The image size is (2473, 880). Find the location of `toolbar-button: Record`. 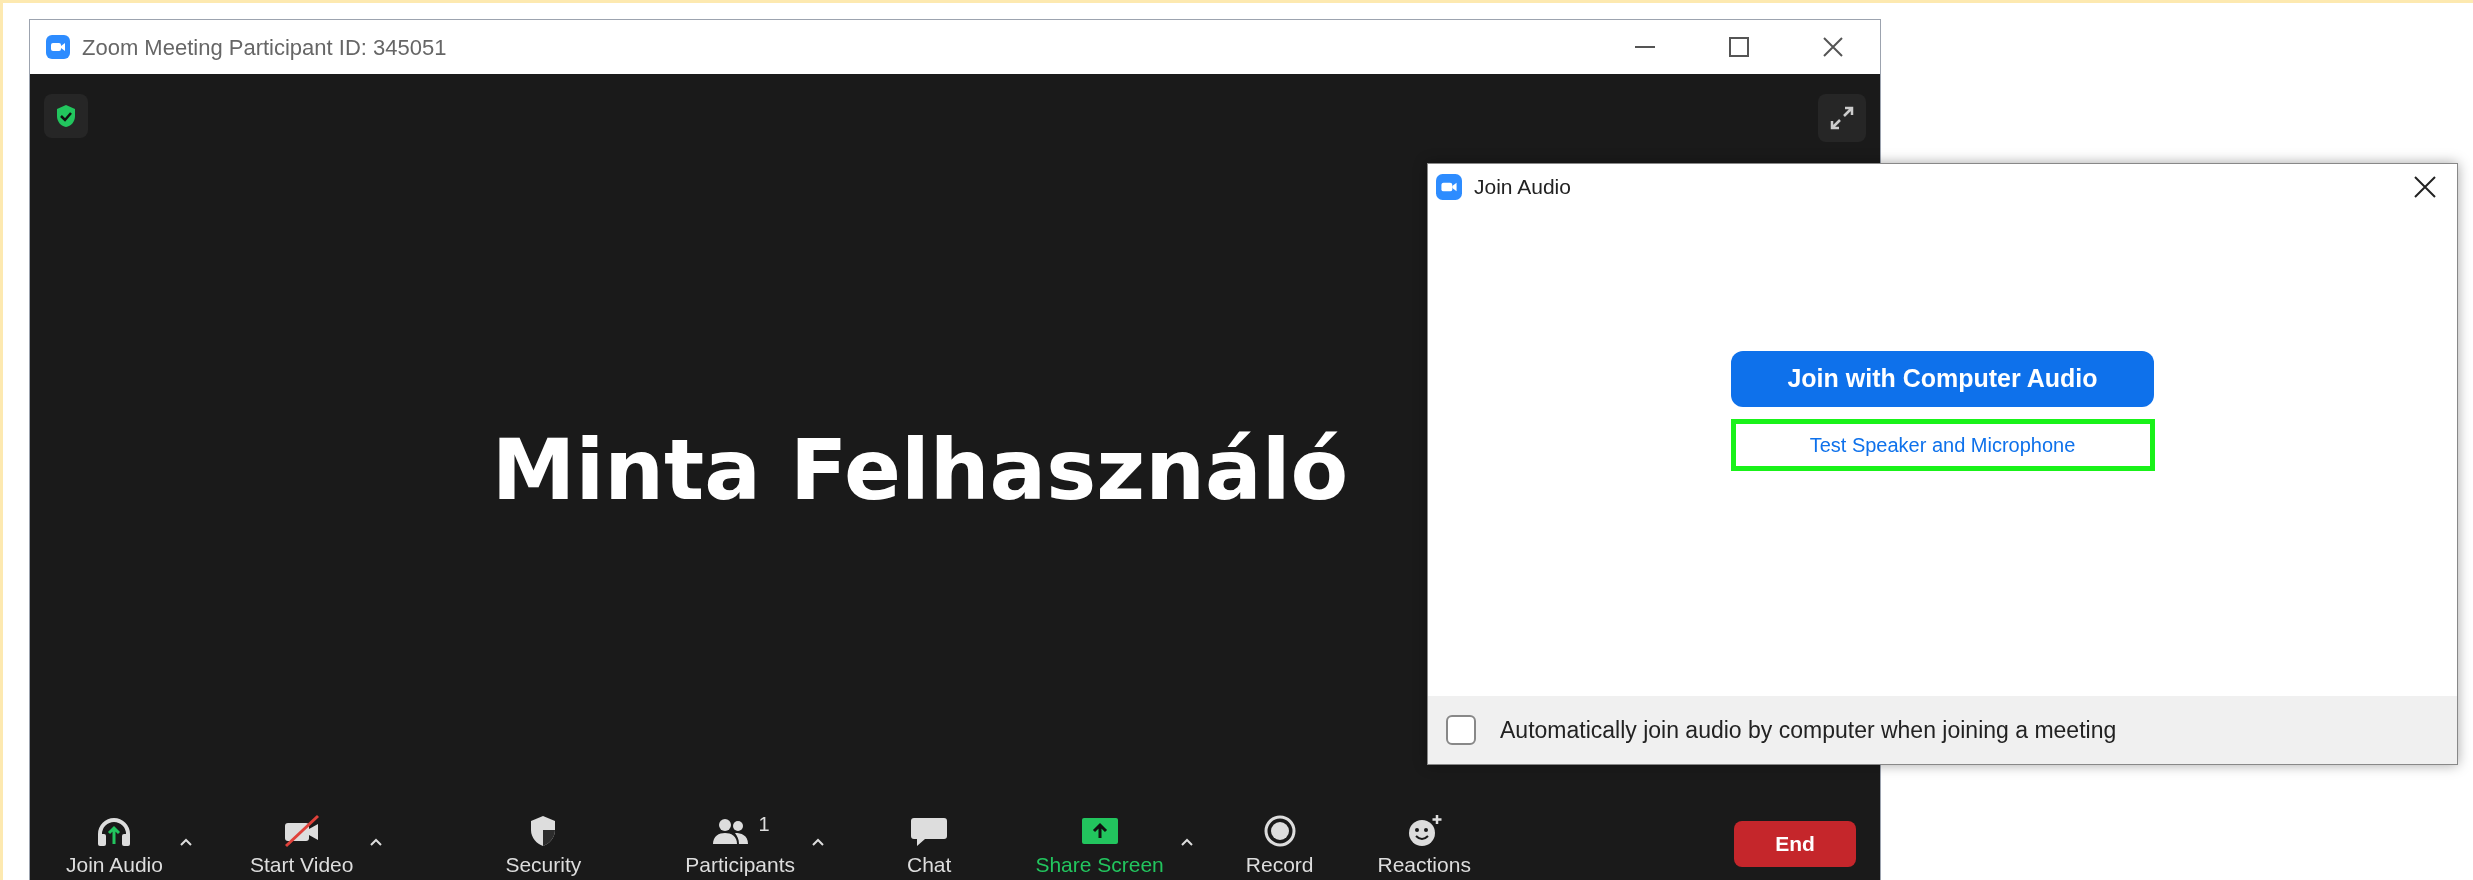

toolbar-button: Record is located at coordinates (1279, 844).